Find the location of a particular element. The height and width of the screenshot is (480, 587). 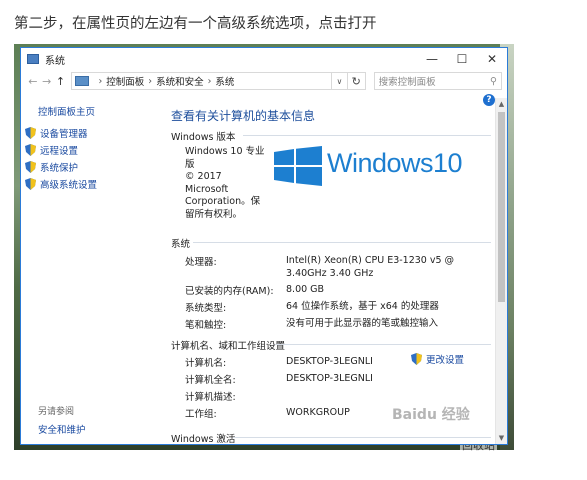

up-arrow-icon: ↑ is located at coordinates (61, 81).